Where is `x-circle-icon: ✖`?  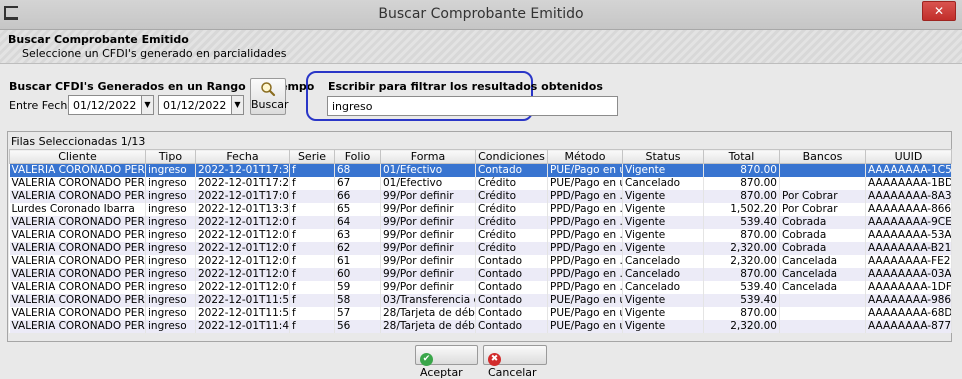
x-circle-icon: ✖ is located at coordinates (494, 359).